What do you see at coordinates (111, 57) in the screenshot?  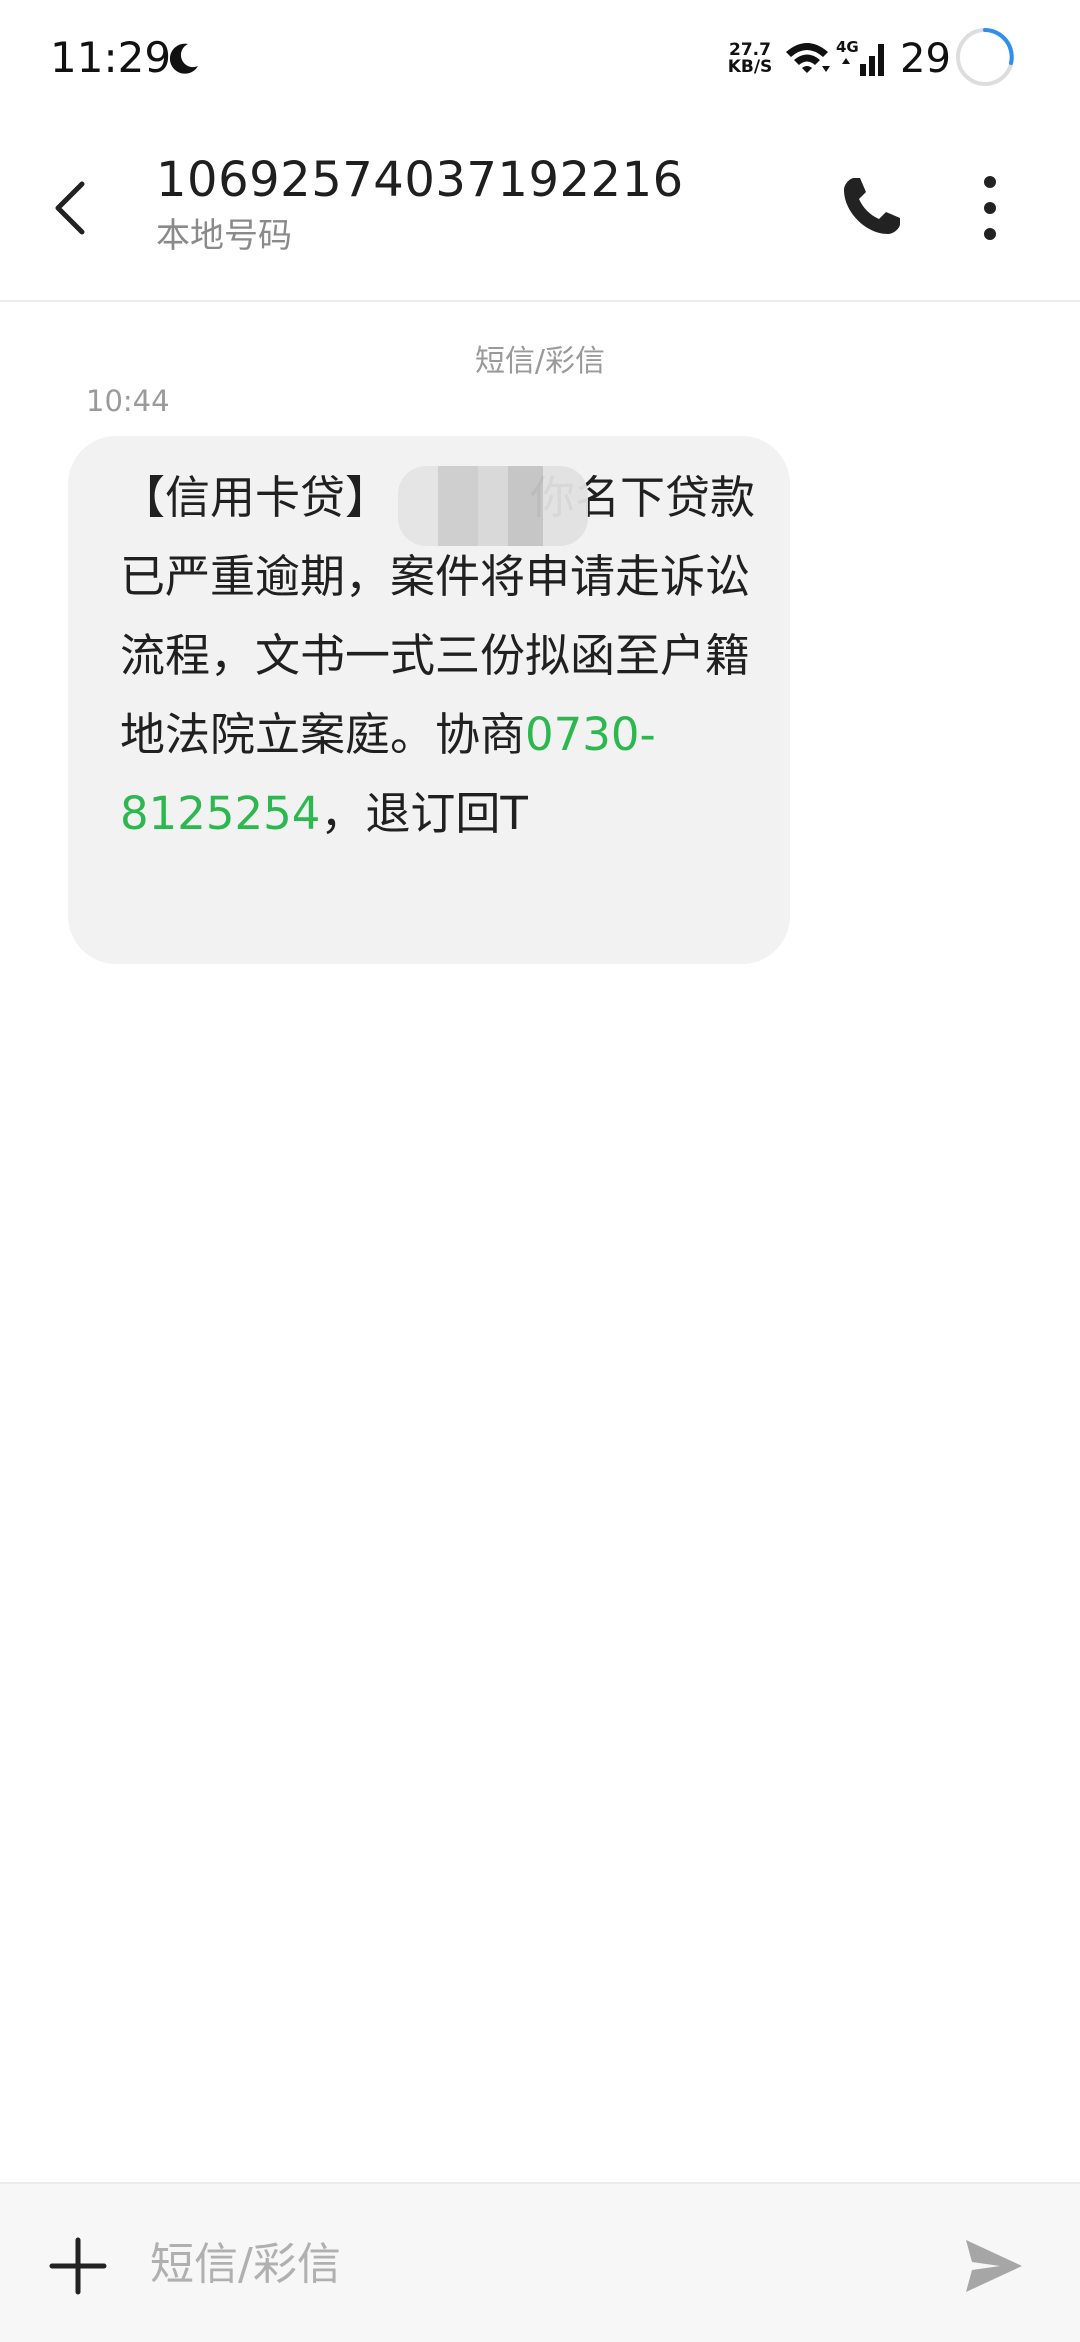 I see `status-time: 11:29` at bounding box center [111, 57].